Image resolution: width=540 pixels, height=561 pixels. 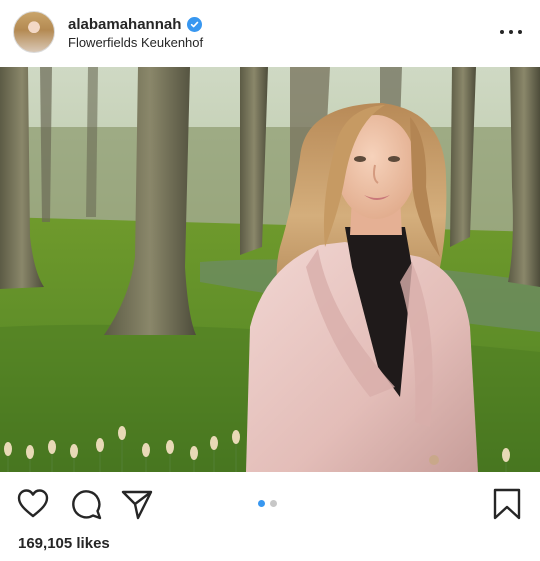 What do you see at coordinates (135, 42) in the screenshot?
I see `location-link: Flowerfields Keukenhof` at bounding box center [135, 42].